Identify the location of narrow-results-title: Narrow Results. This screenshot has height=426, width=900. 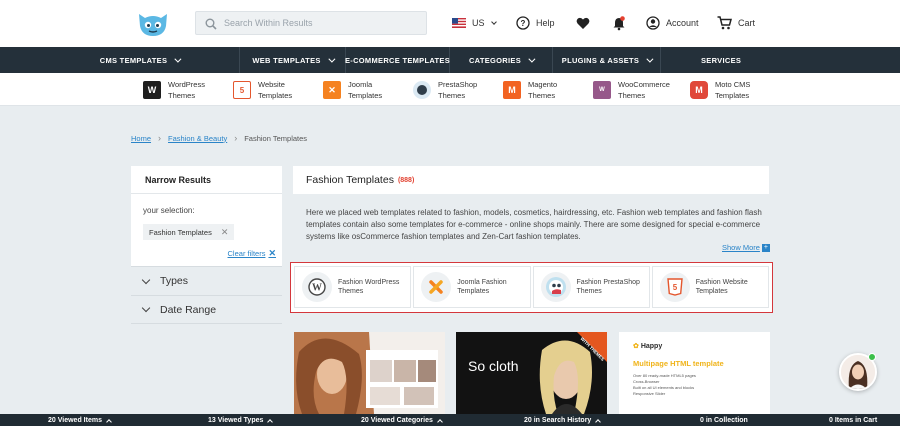
(206, 180).